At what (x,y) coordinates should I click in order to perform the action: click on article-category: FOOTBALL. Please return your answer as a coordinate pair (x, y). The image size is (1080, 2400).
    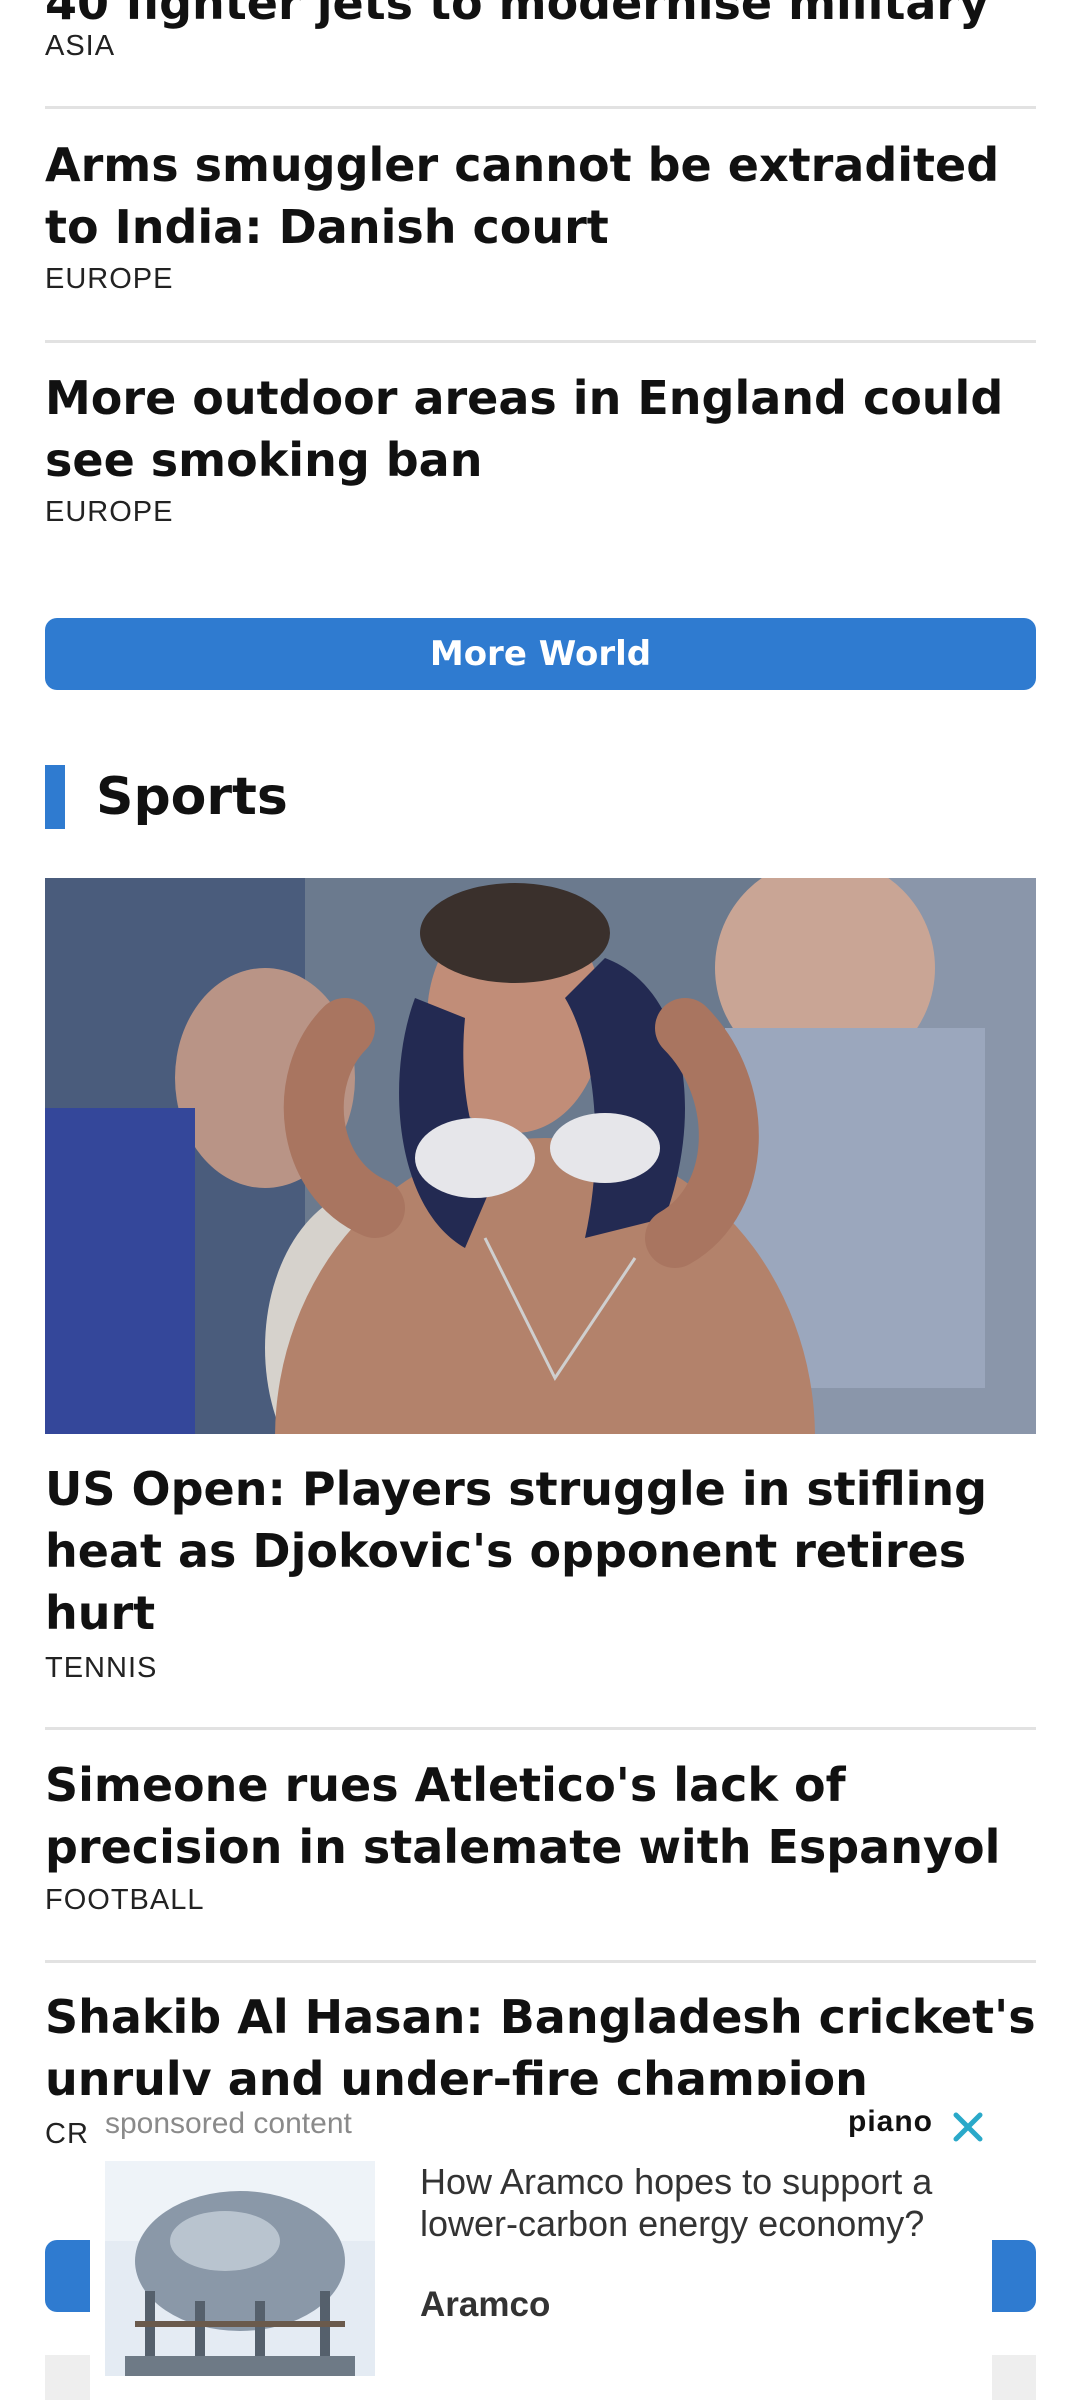
    Looking at the image, I should click on (125, 1900).